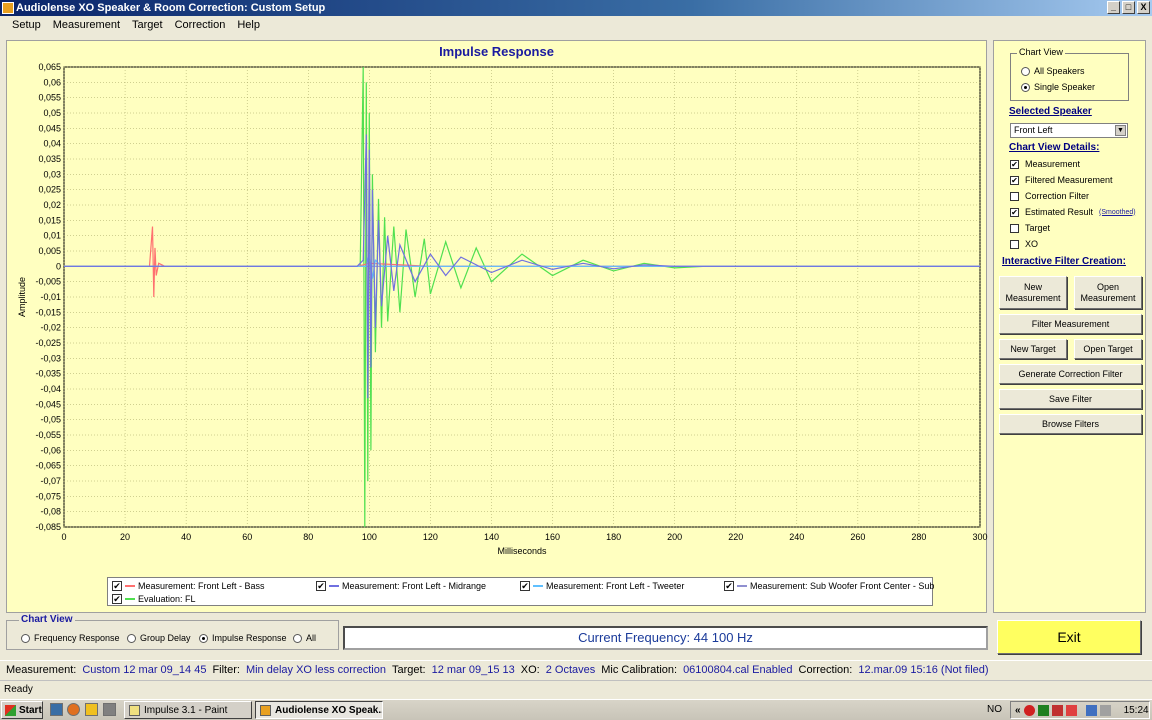  Describe the element at coordinates (1108, 349) in the screenshot. I see `open-target-button: Open Target` at that location.